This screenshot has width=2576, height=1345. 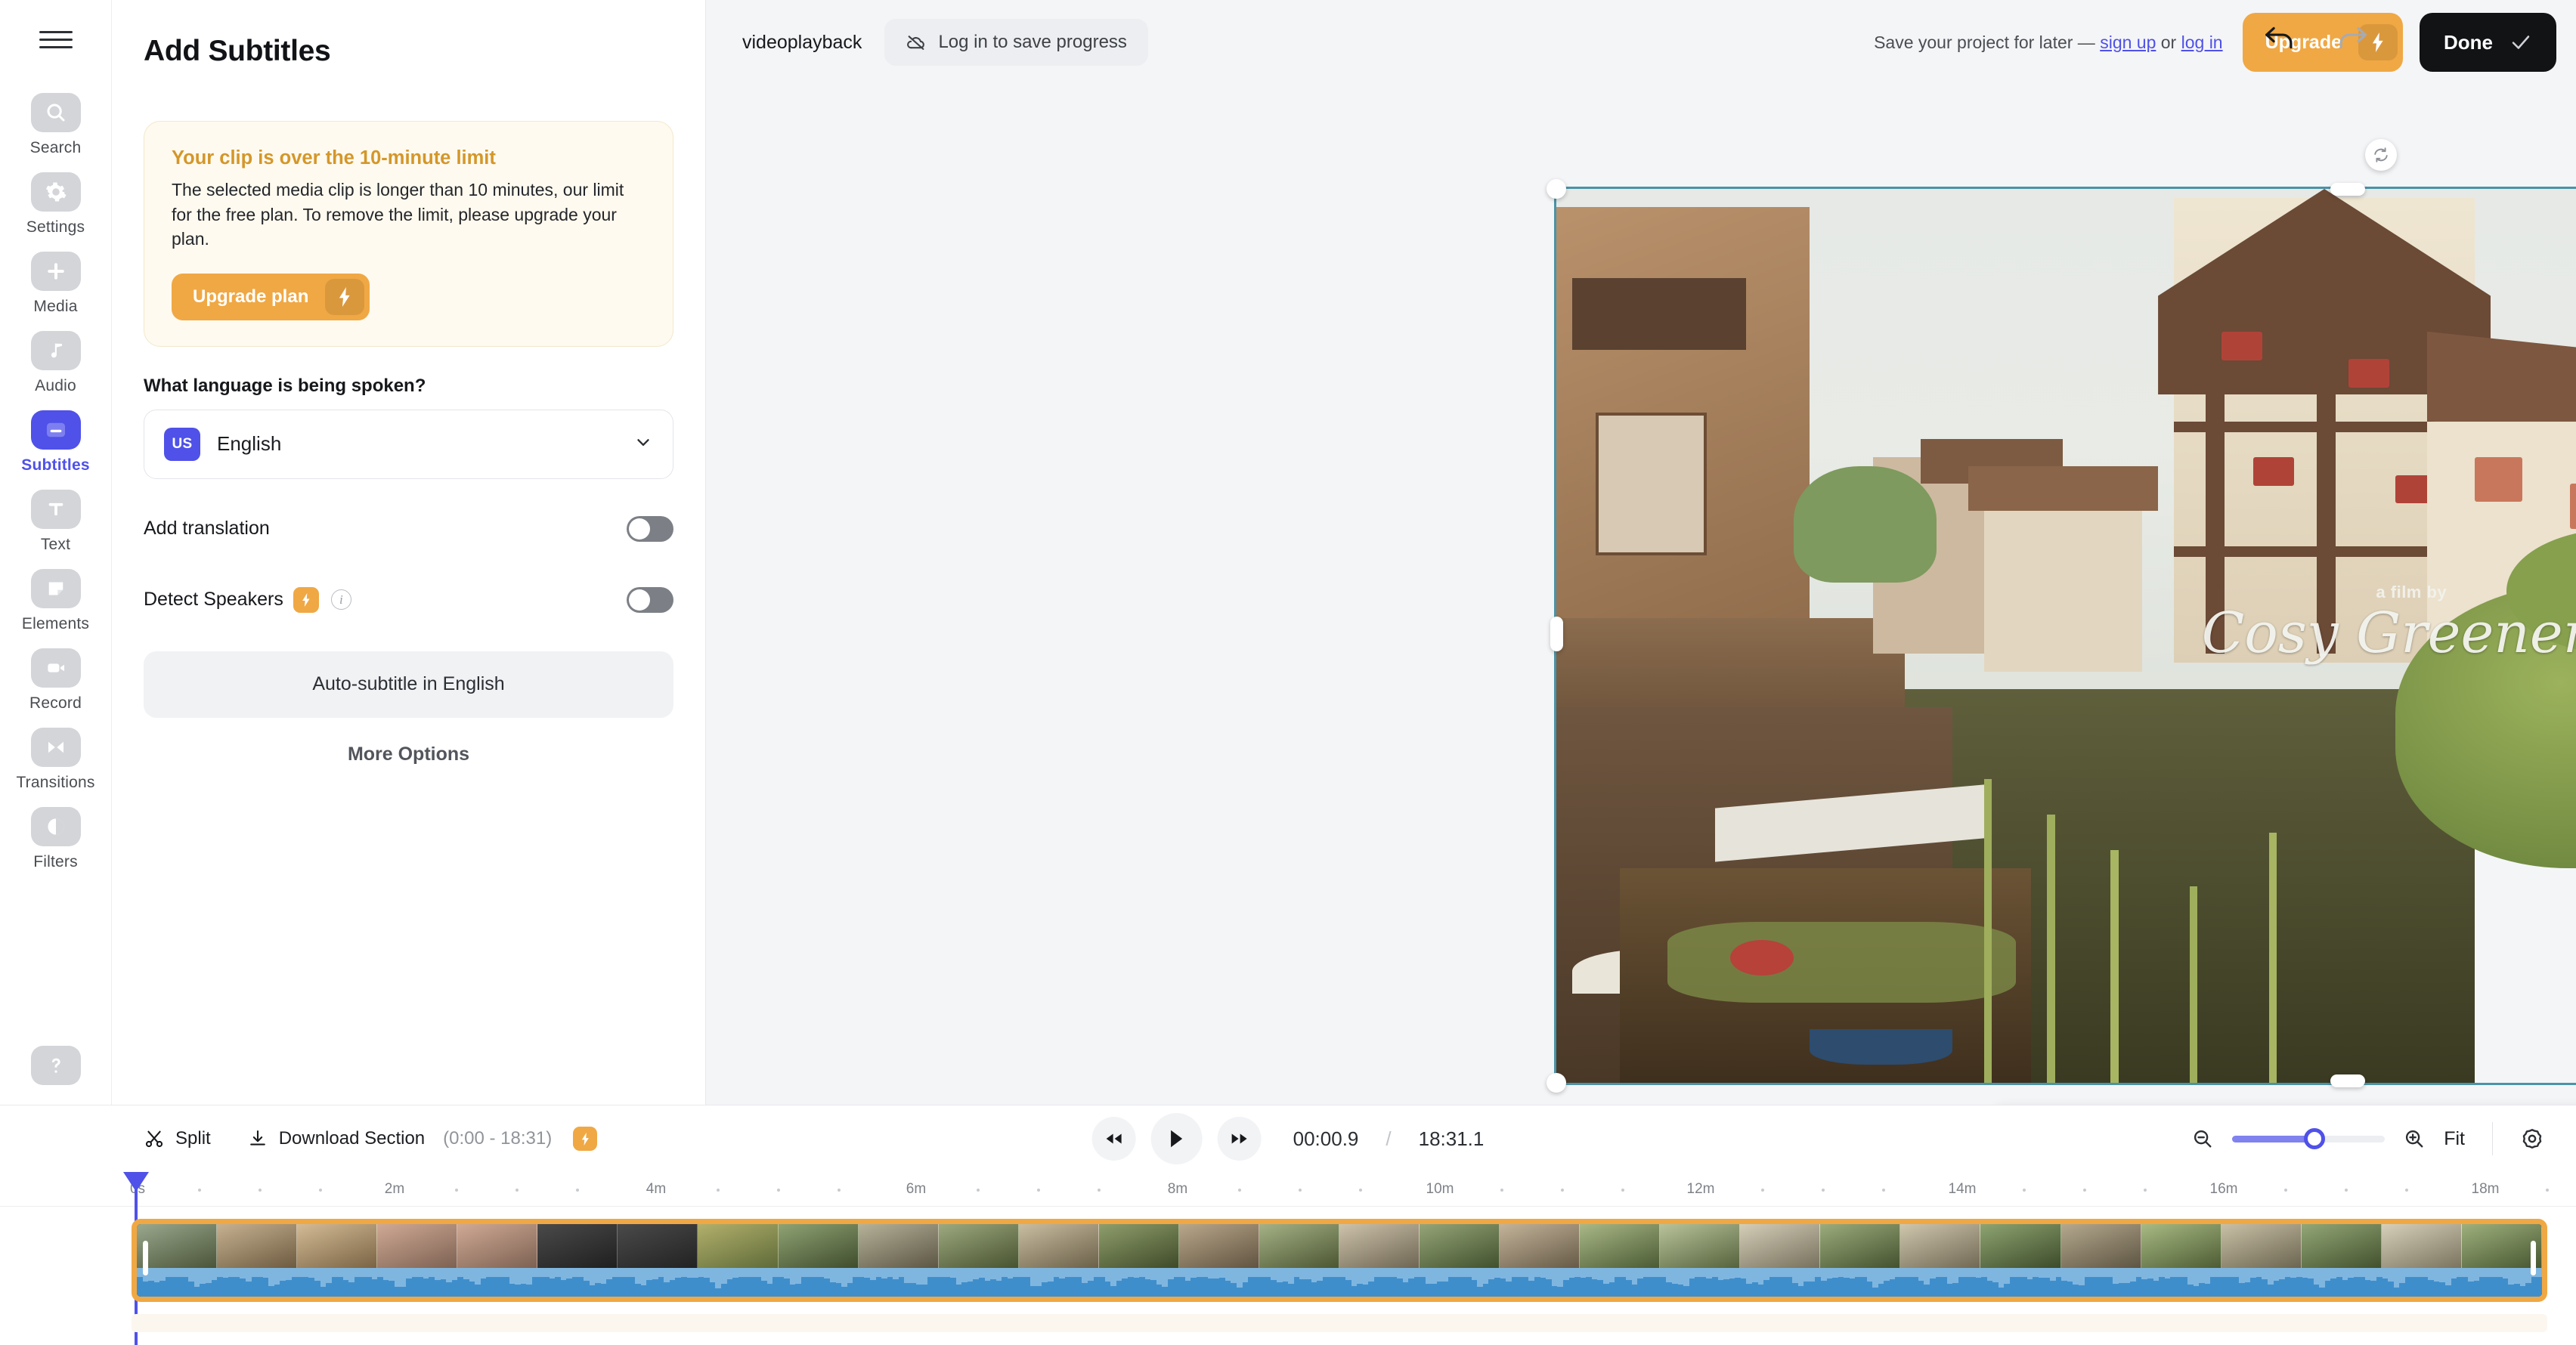 What do you see at coordinates (408, 600) in the screenshot?
I see `detect-speakers-row: Detect Speakers i` at bounding box center [408, 600].